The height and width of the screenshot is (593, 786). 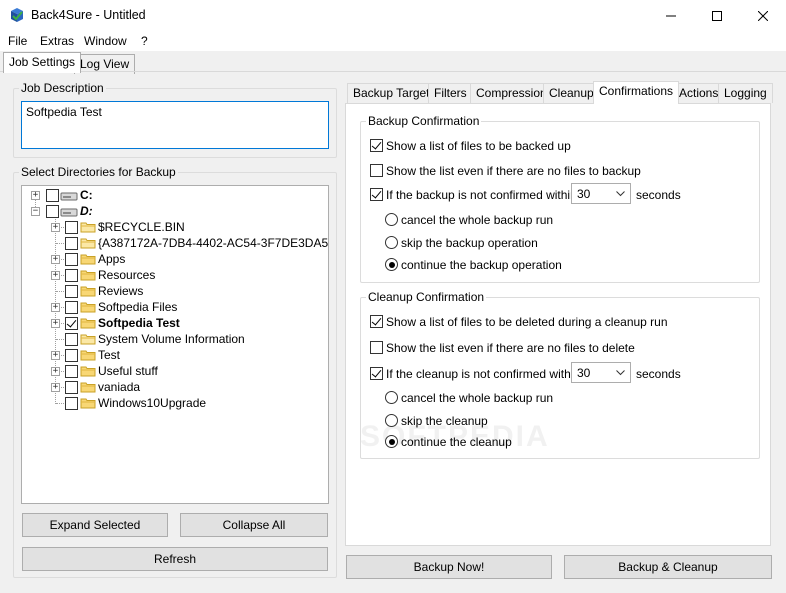 I want to click on tree-row-folder: Windows10Upgrade, so click(x=172, y=403).